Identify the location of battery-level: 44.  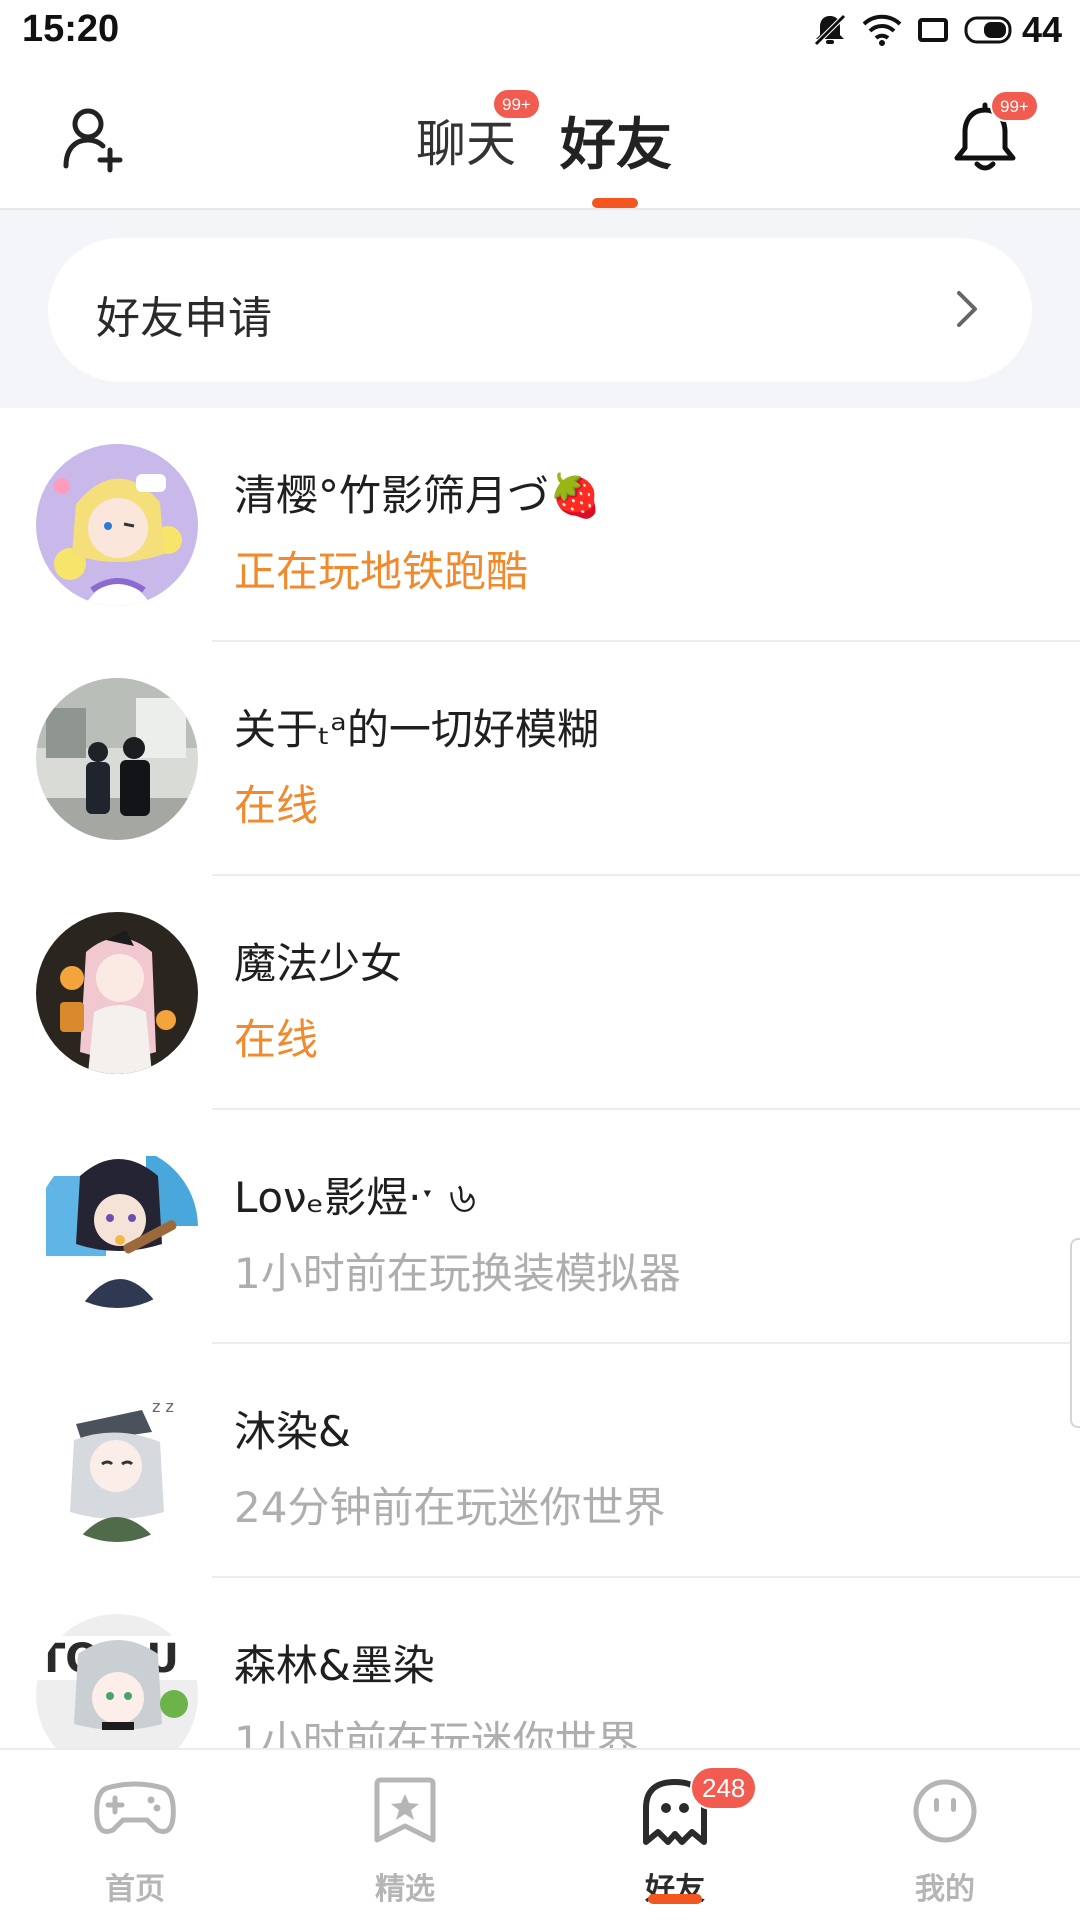
(1041, 29).